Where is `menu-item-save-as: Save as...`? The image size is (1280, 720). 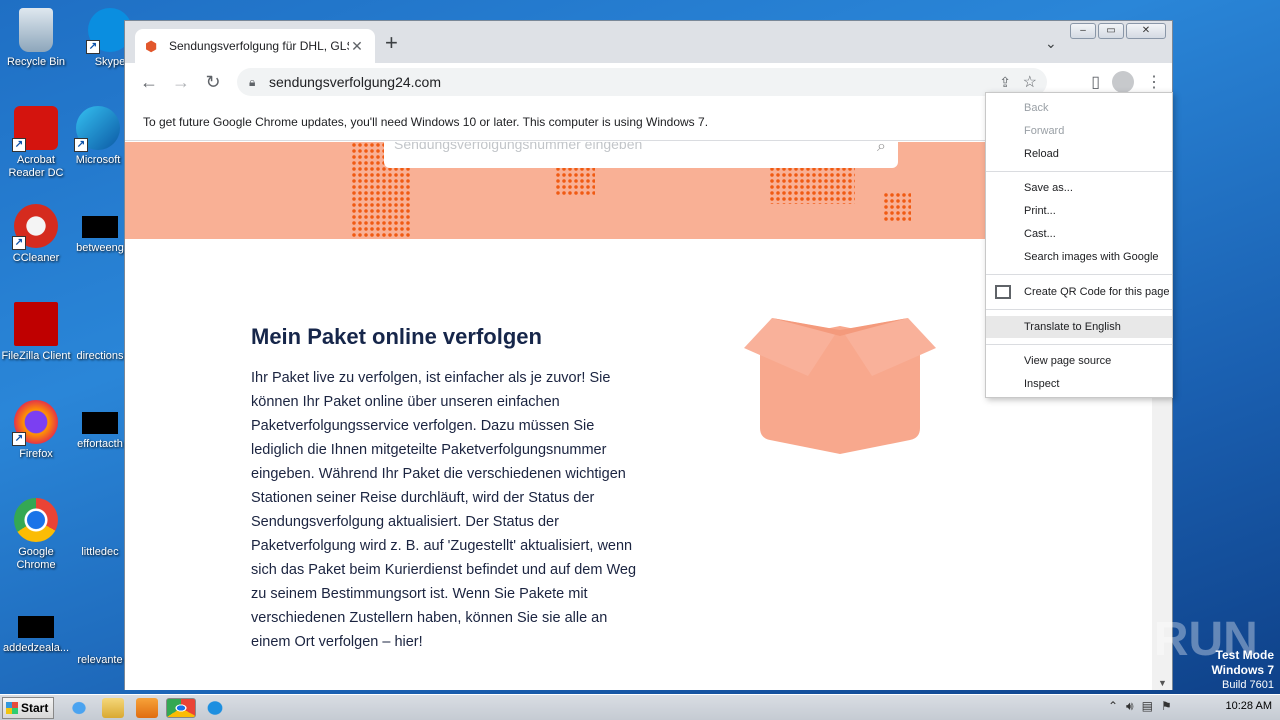 menu-item-save-as: Save as... is located at coordinates (1079, 188).